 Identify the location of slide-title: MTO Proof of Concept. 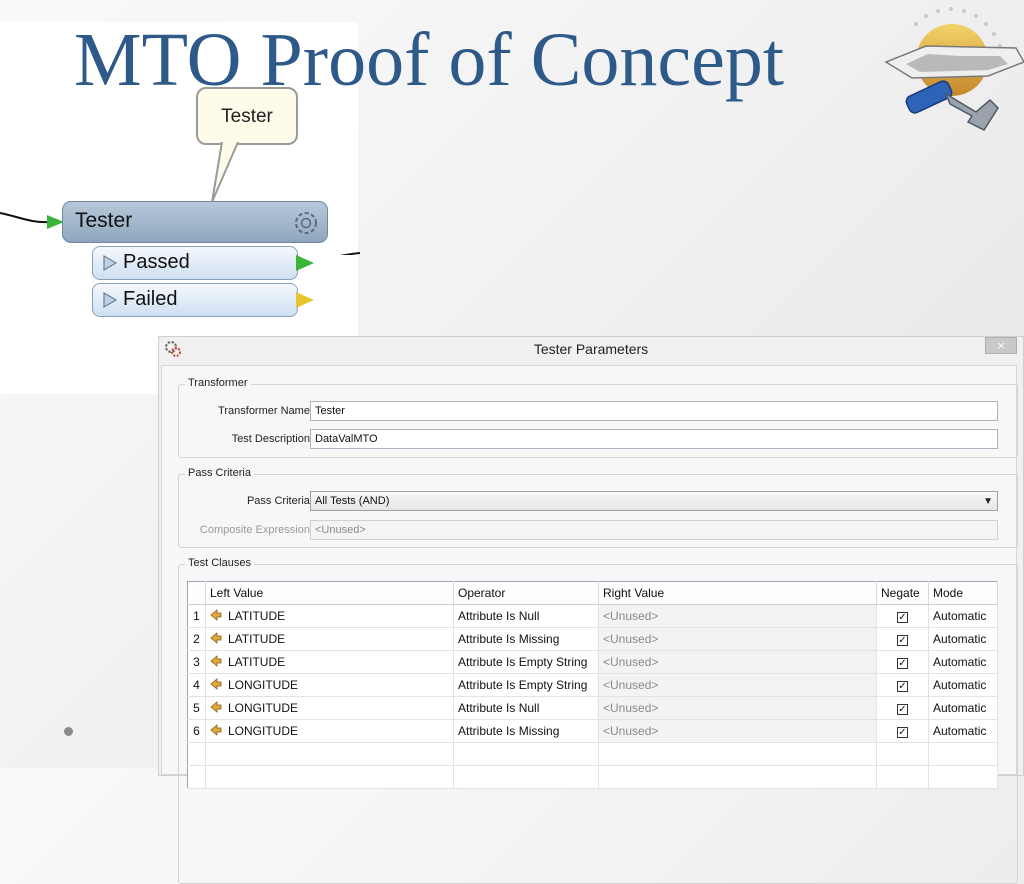
(429, 60).